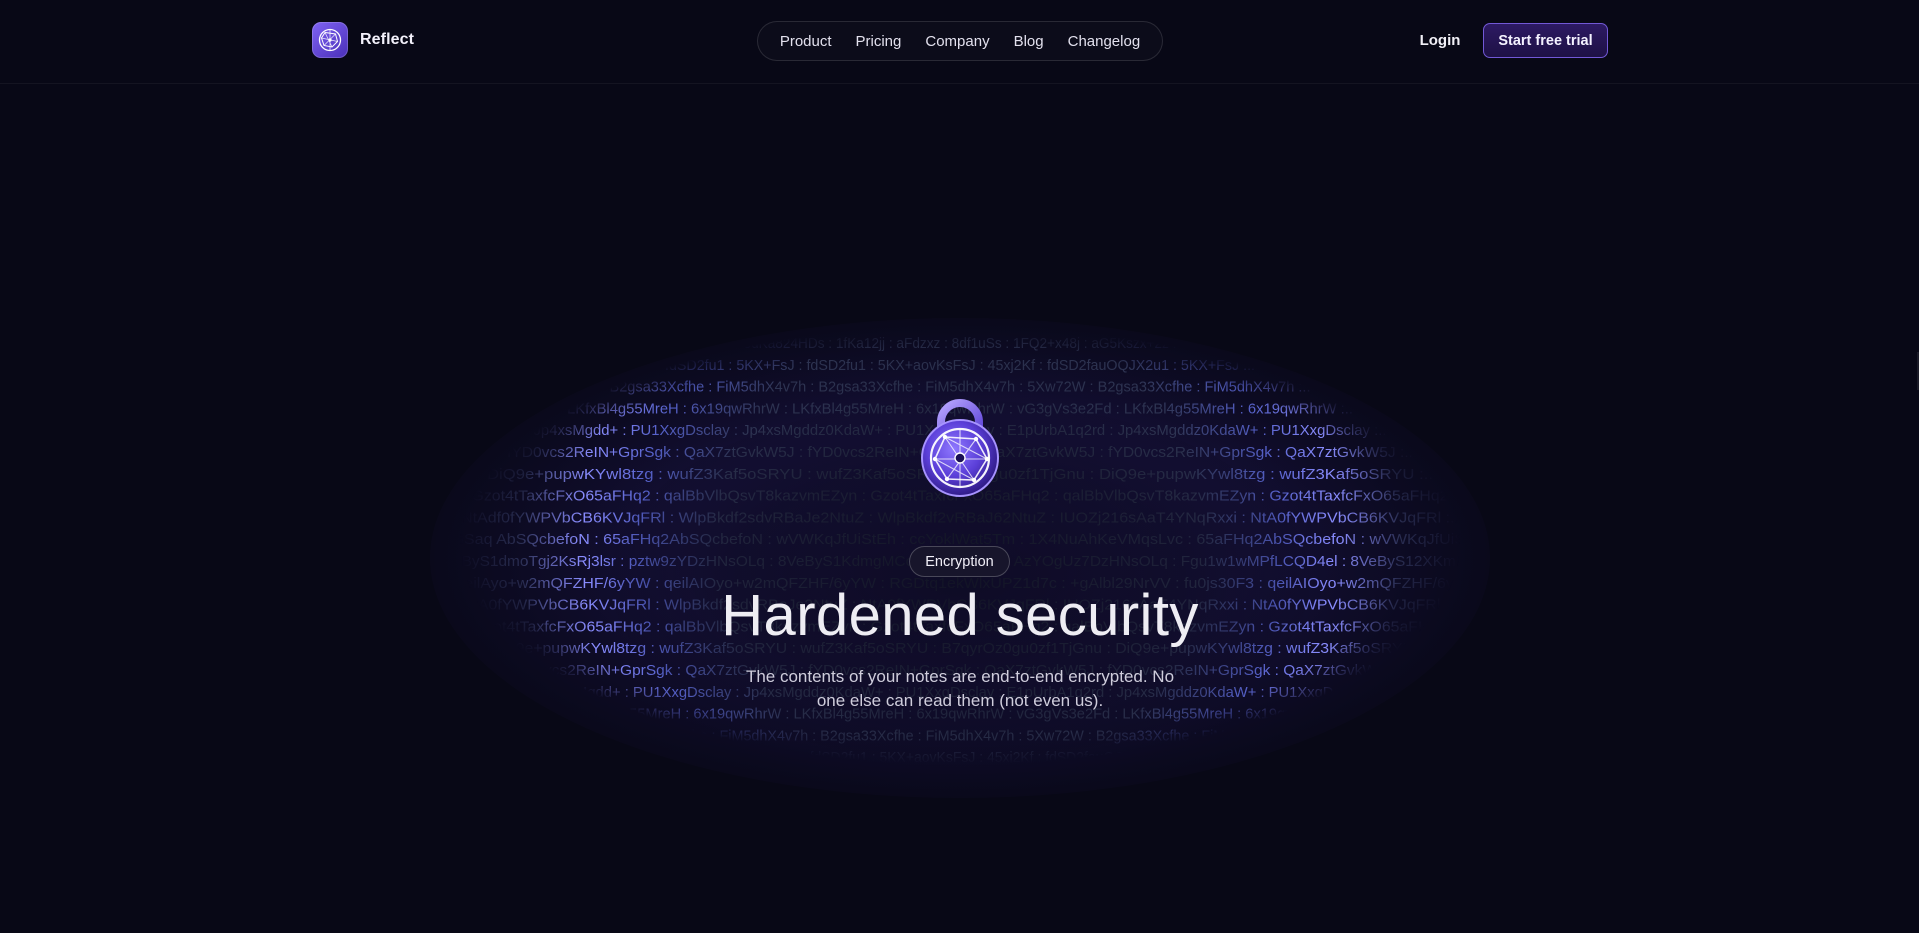 The image size is (1919, 933). I want to click on nav-blog: Blog, so click(1029, 41).